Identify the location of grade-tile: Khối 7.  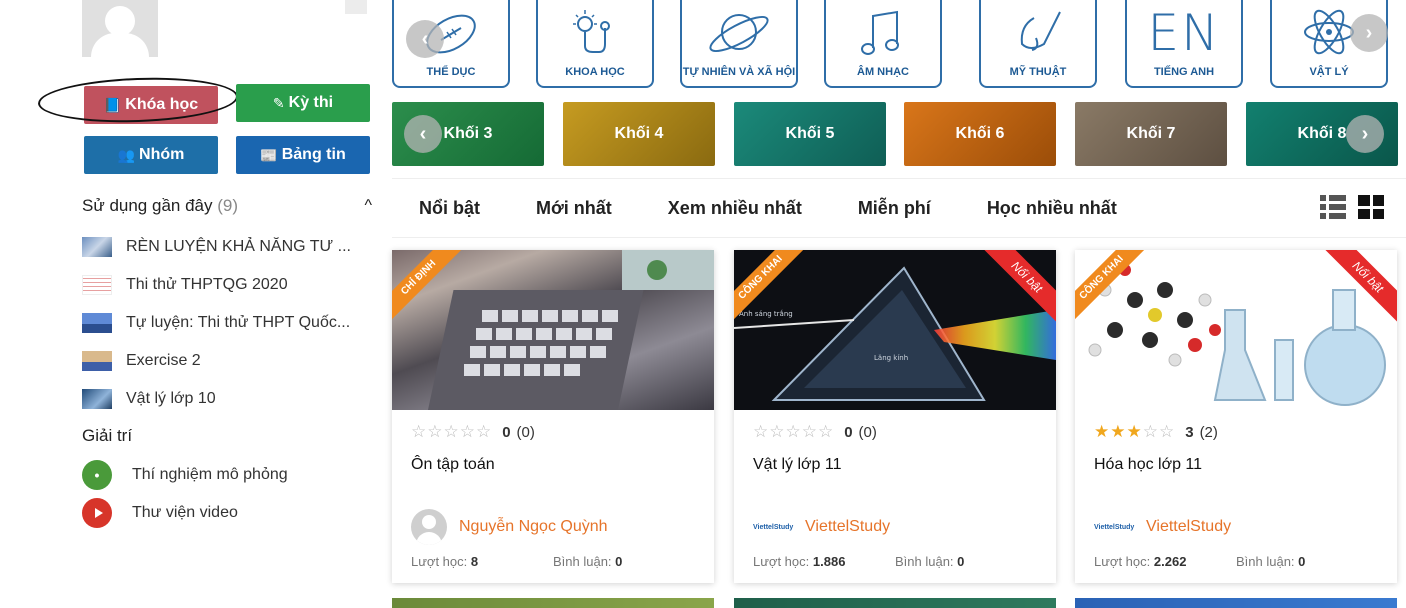
(1151, 134).